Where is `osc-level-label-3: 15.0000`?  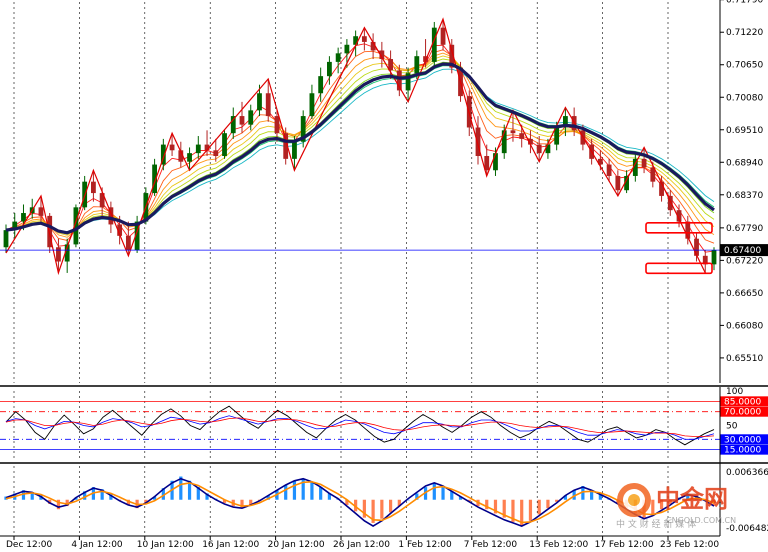 osc-level-label-3: 15.0000 is located at coordinates (742, 451).